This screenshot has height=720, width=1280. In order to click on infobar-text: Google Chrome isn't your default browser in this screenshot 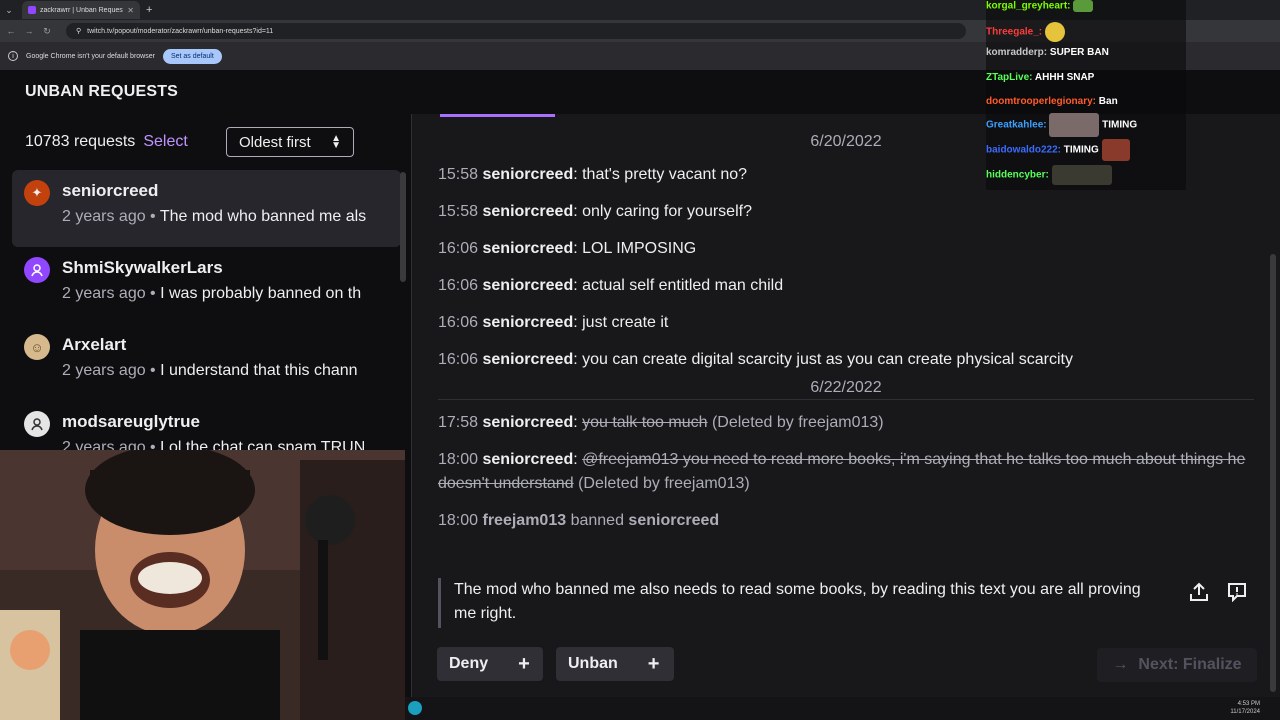, I will do `click(90, 56)`.